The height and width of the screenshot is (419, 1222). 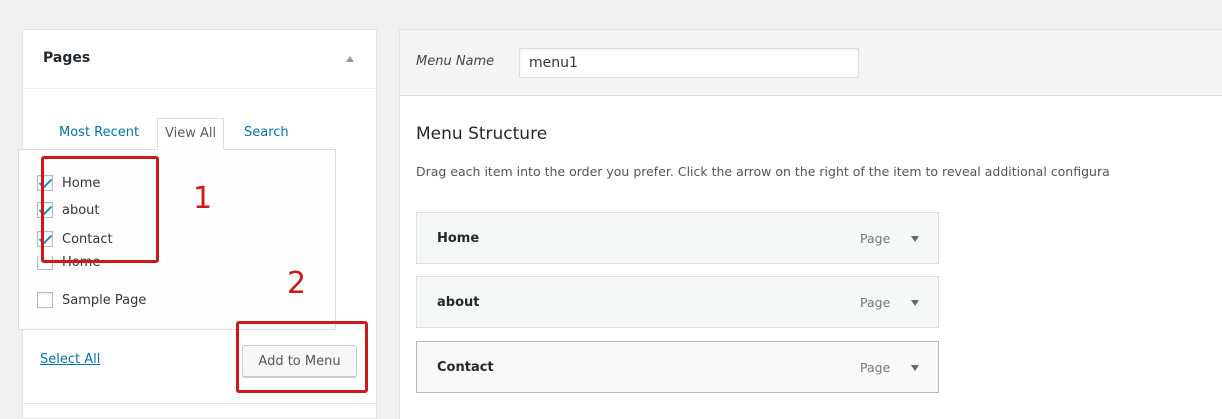 I want to click on select-all-link: Select All, so click(x=70, y=359).